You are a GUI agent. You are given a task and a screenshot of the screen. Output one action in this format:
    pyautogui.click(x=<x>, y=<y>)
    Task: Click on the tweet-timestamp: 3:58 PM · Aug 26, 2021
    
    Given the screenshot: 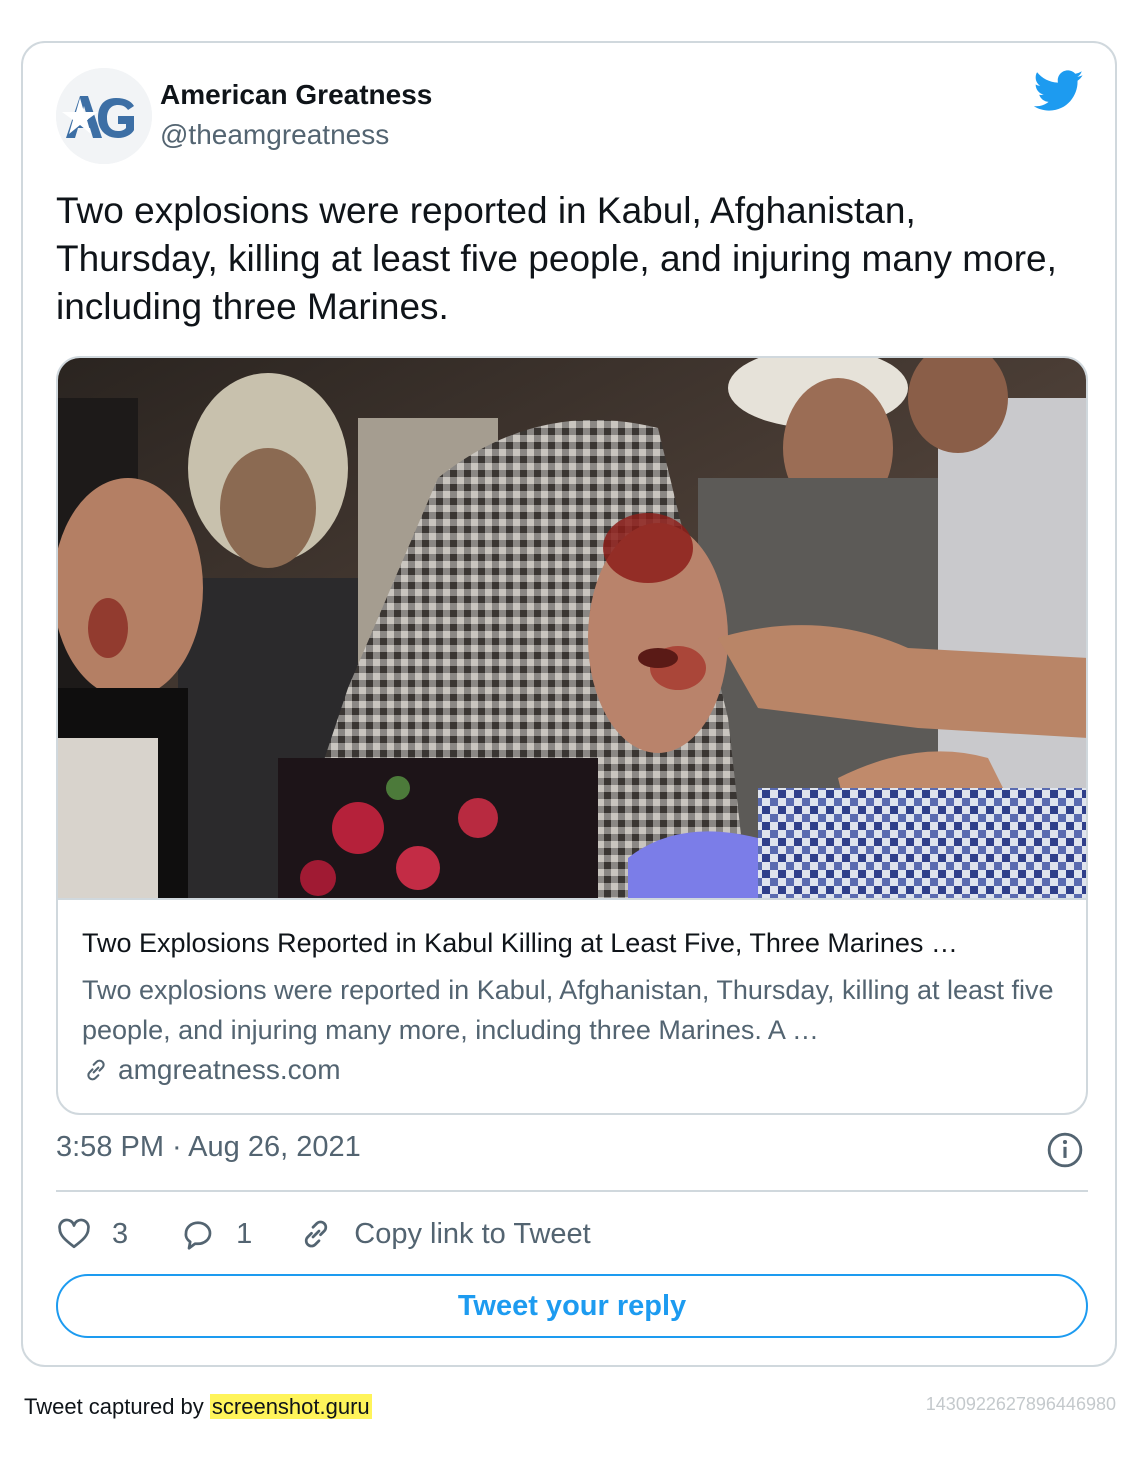 What is the action you would take?
    pyautogui.click(x=208, y=1147)
    